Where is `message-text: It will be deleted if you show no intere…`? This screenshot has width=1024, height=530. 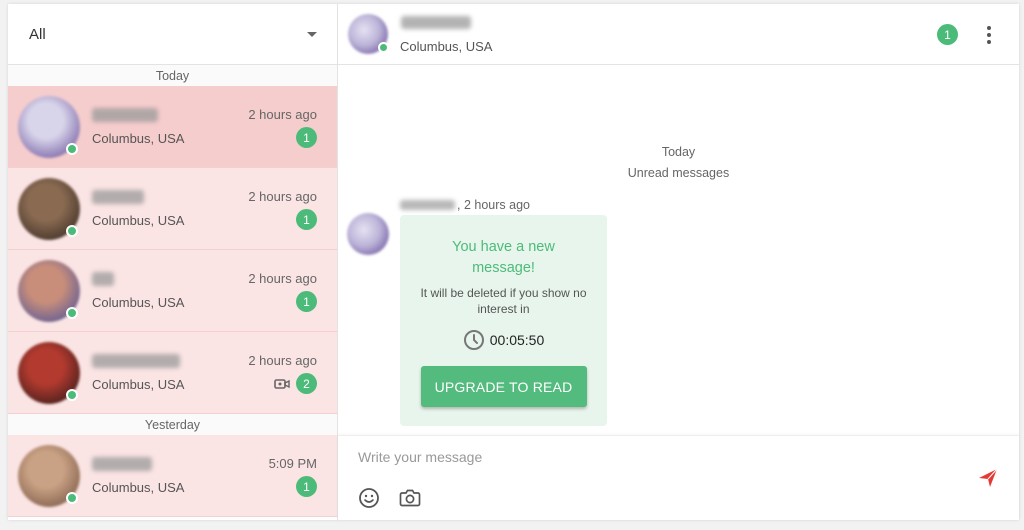 message-text: It will be deleted if you show no intere… is located at coordinates (503, 301).